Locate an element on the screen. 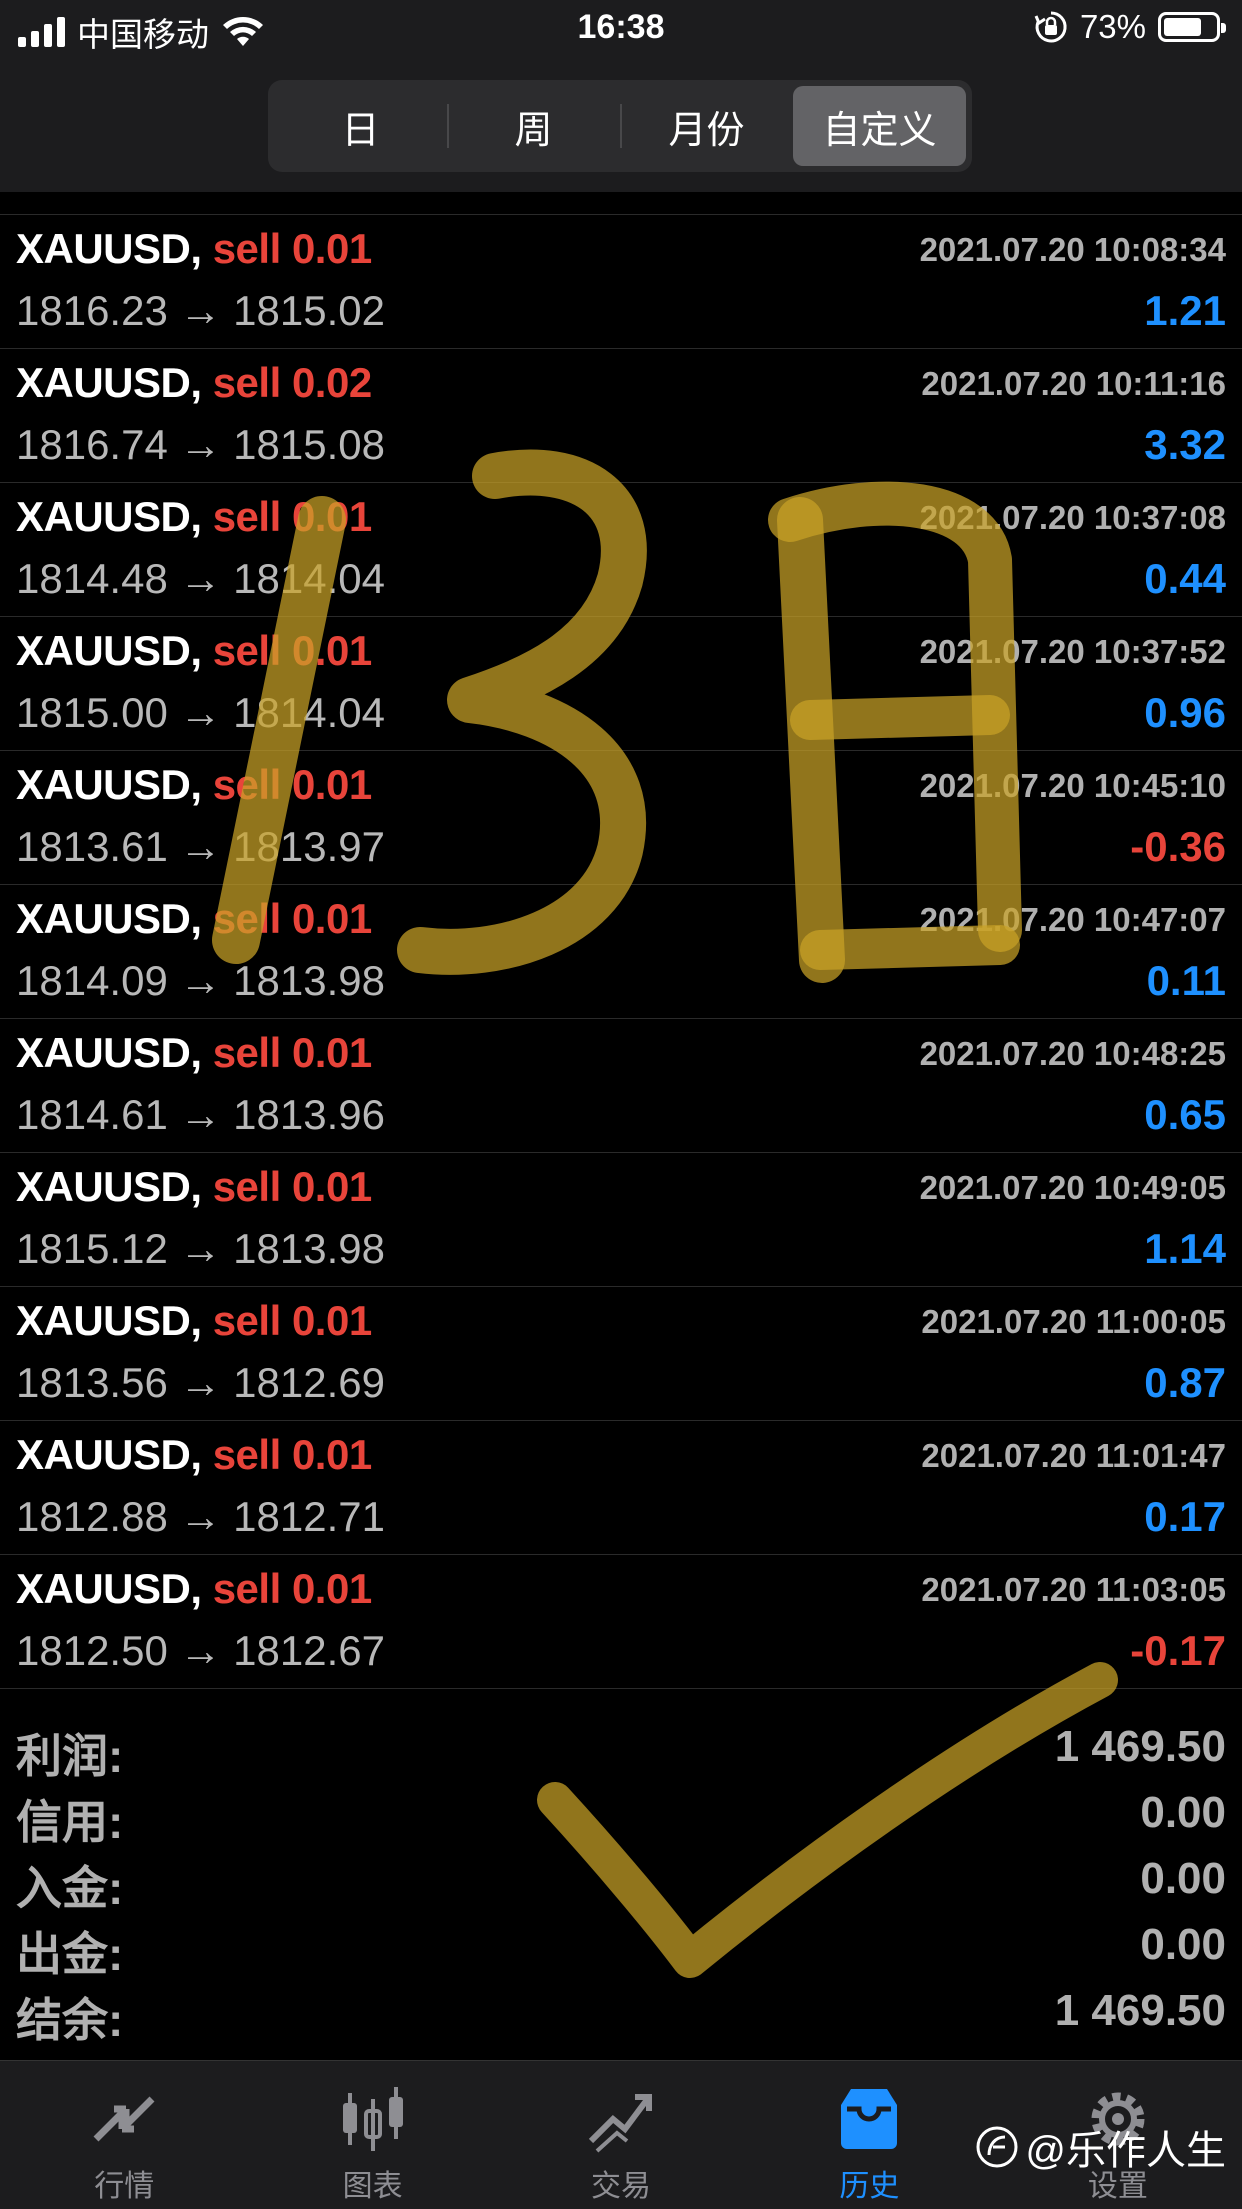 The image size is (1242, 2209). trade-time: 2021.07.20 10:11:16 is located at coordinates (1073, 383).